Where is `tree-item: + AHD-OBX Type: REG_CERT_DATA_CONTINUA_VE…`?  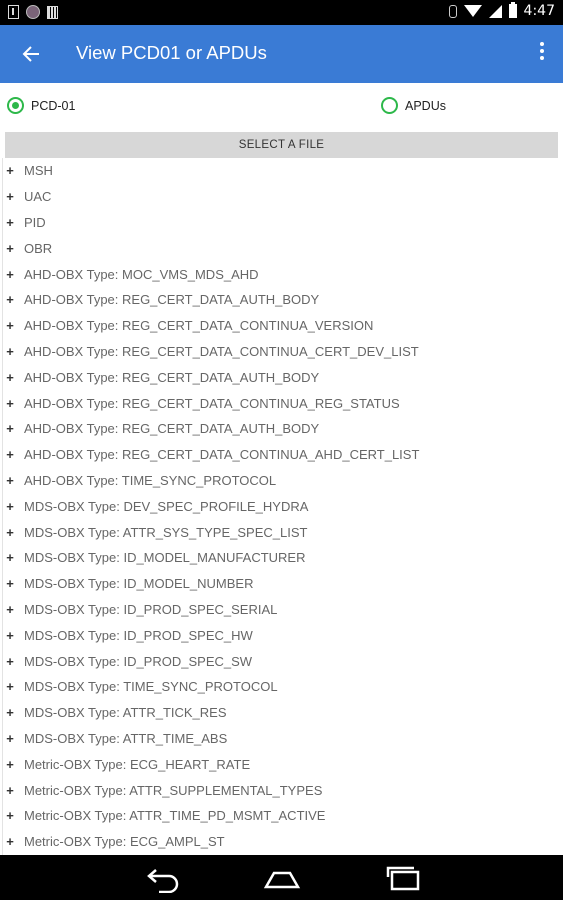
tree-item: + AHD-OBX Type: REG_CERT_DATA_CONTINUA_VE… is located at coordinates (281, 325).